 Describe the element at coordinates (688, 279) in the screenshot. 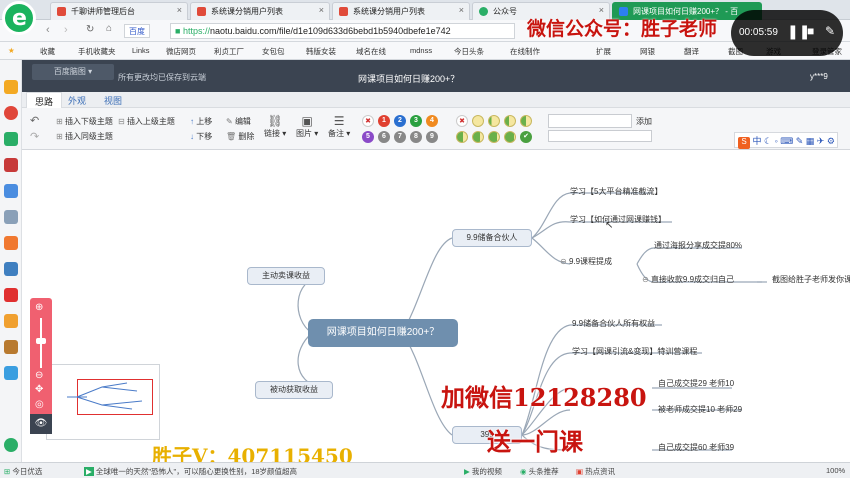

I see `node-direct-payment: ⊖ 直接收款9.9成交归自己` at that location.